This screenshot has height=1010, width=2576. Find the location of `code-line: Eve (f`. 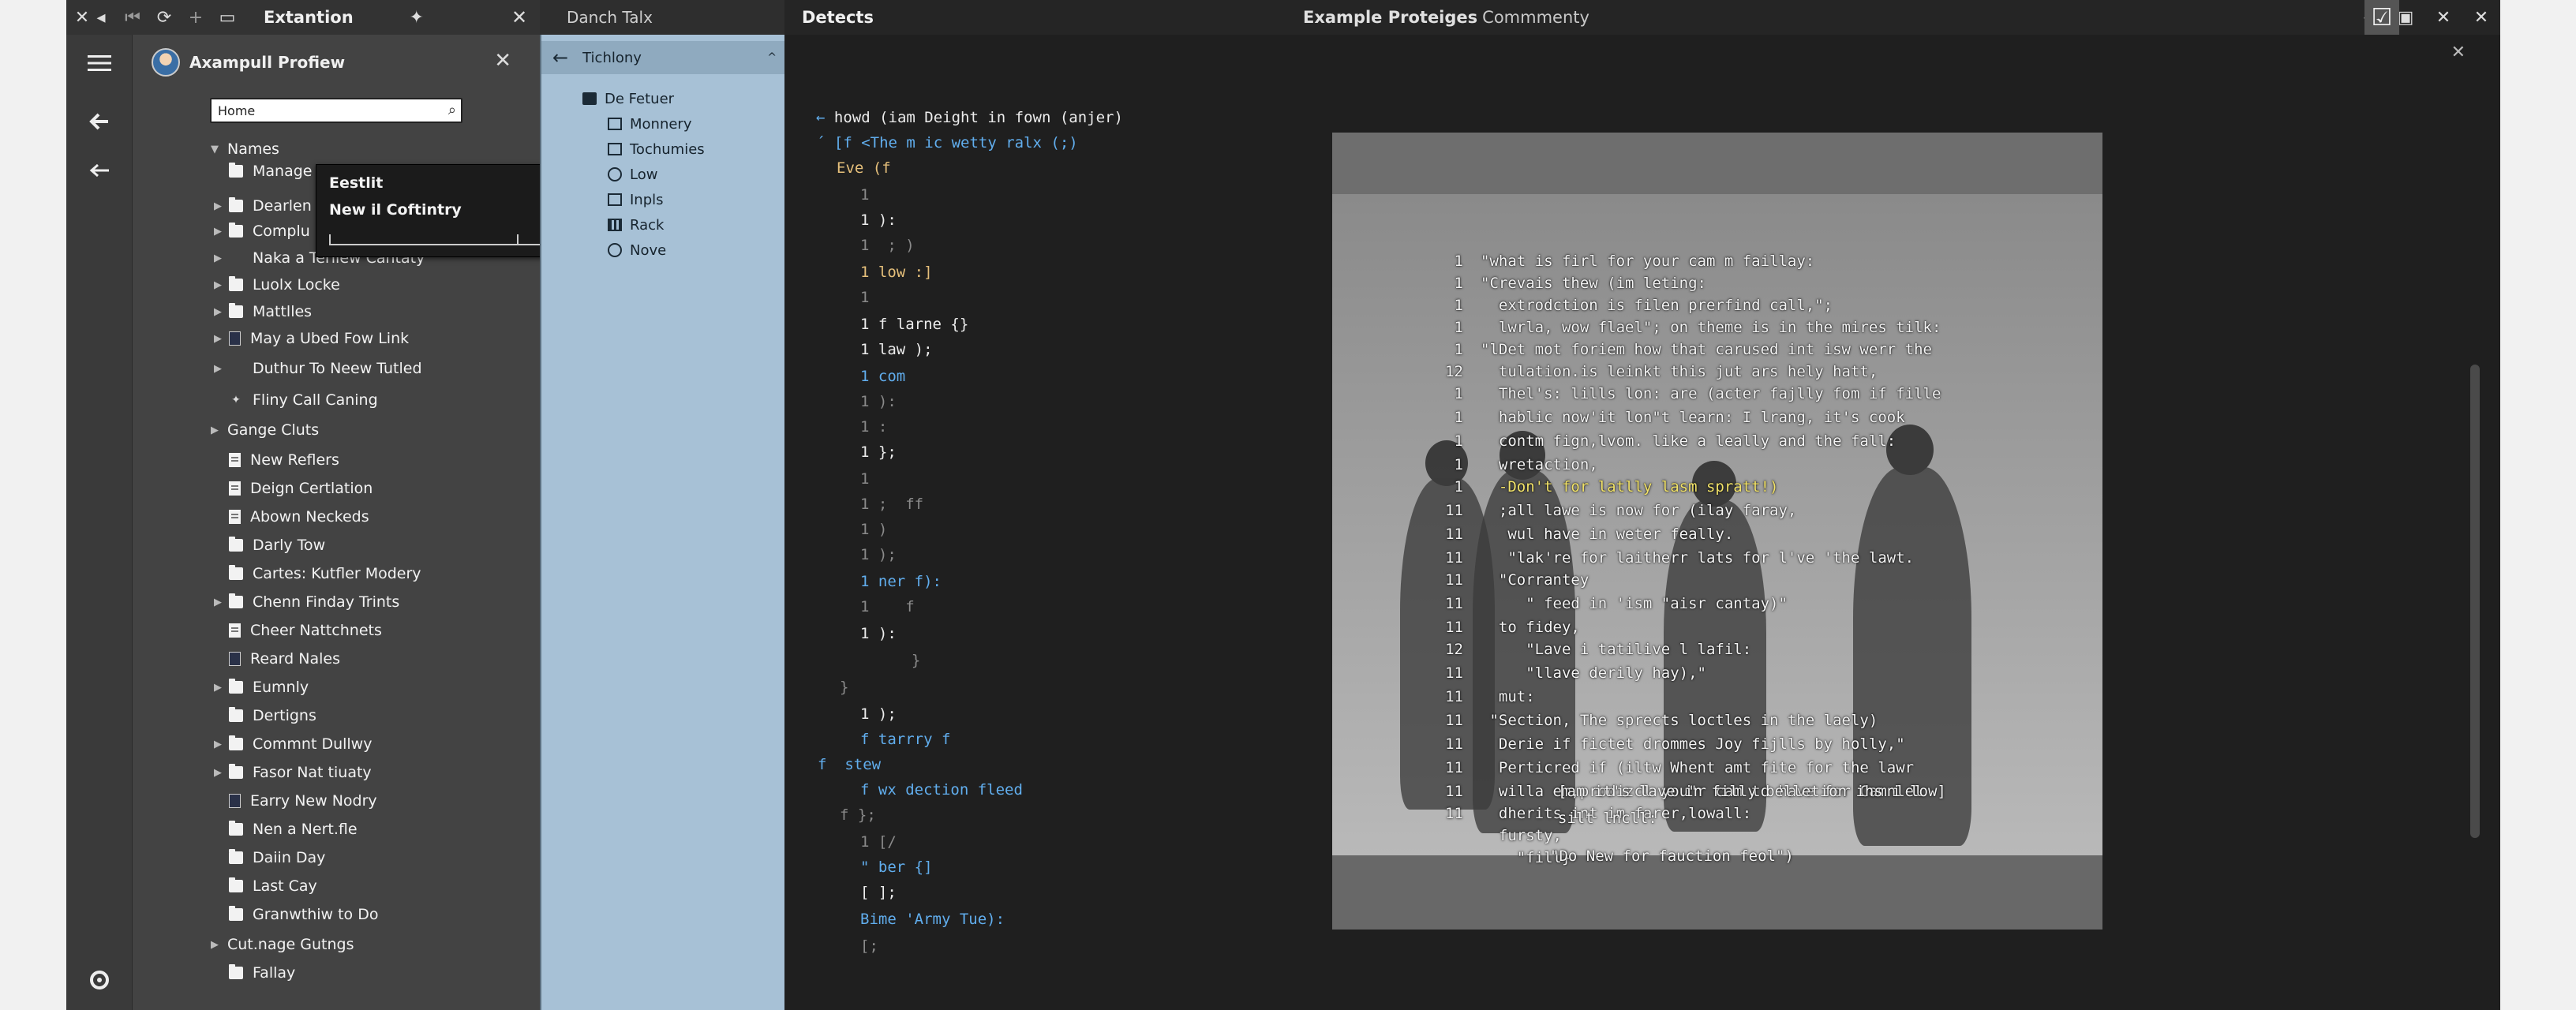

code-line: Eve (f is located at coordinates (864, 168).